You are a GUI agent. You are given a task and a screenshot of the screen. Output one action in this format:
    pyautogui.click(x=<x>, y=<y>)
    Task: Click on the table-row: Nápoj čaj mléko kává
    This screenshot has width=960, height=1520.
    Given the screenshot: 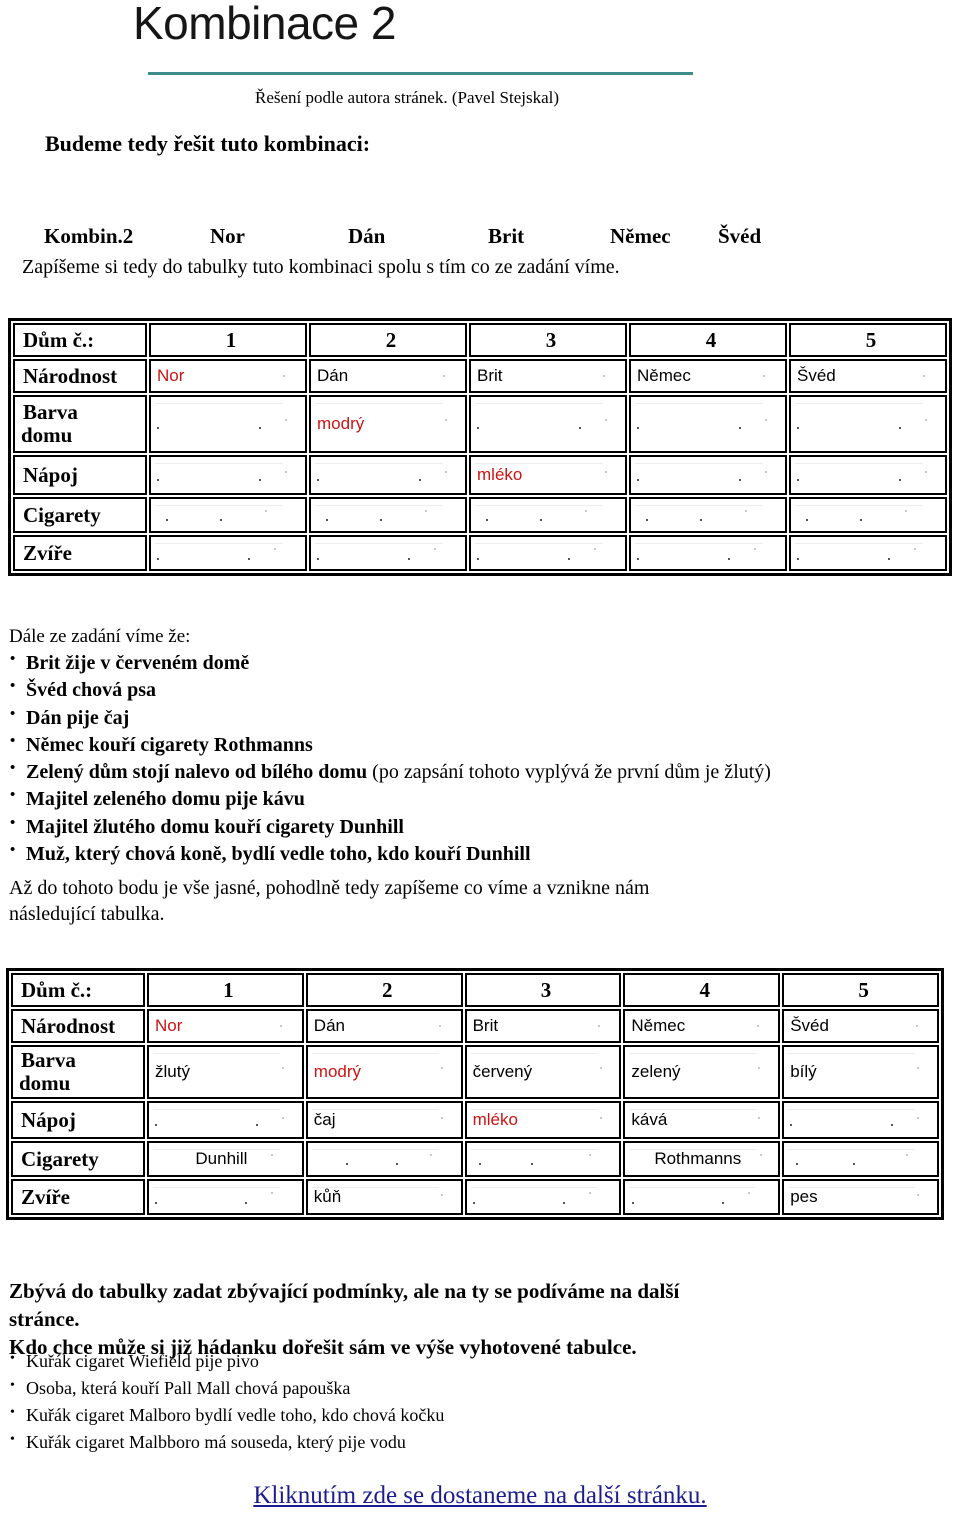 What is the action you would take?
    pyautogui.click(x=475, y=1120)
    